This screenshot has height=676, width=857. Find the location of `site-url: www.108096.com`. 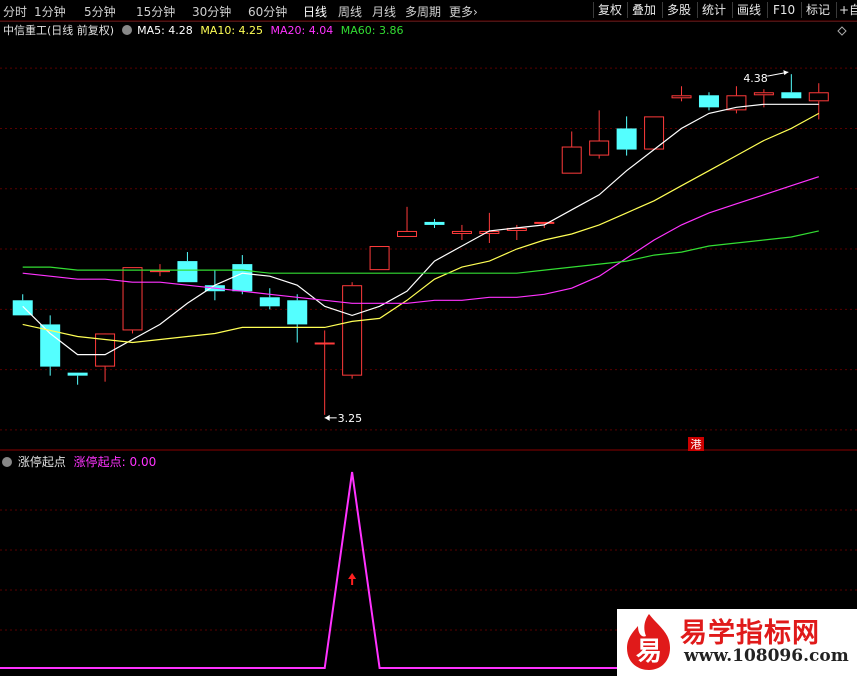

site-url: www.108096.com is located at coordinates (766, 656).